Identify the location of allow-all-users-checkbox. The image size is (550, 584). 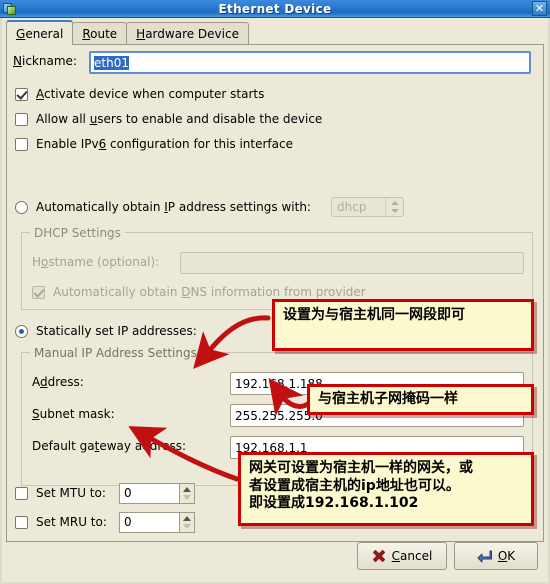
(21, 119).